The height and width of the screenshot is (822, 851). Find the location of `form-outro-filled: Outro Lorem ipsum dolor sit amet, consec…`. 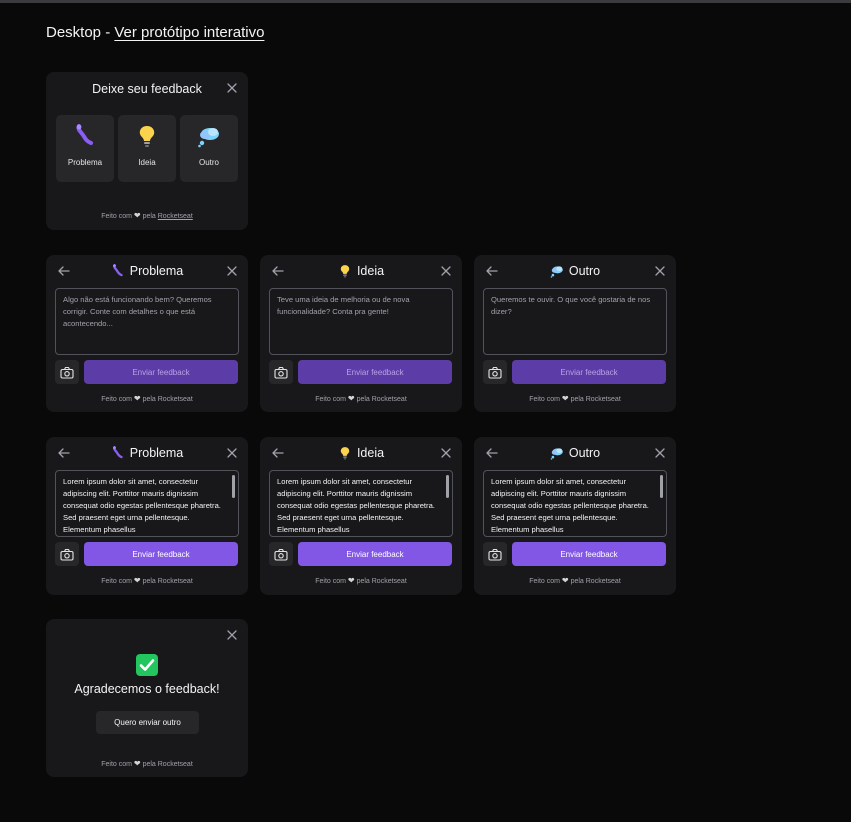

form-outro-filled: Outro Lorem ipsum dolor sit amet, consec… is located at coordinates (575, 516).